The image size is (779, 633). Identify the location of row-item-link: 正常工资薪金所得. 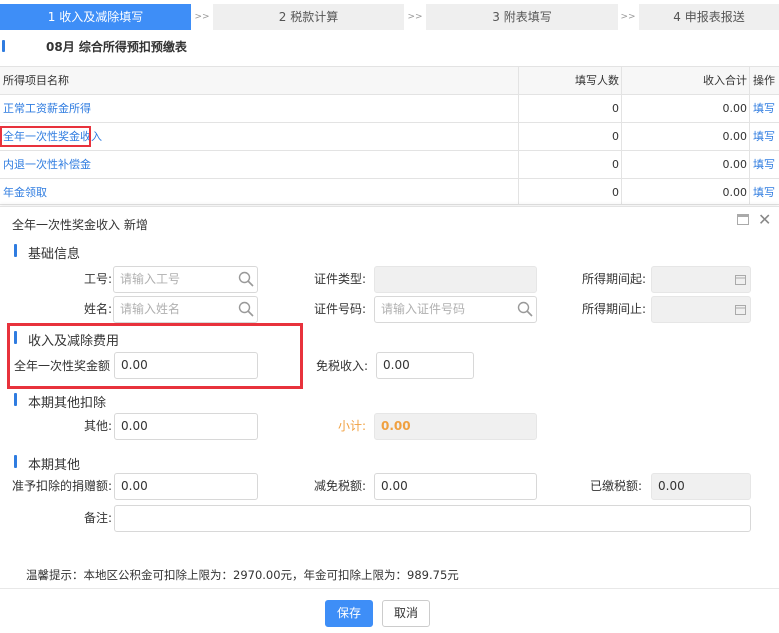
(259, 108).